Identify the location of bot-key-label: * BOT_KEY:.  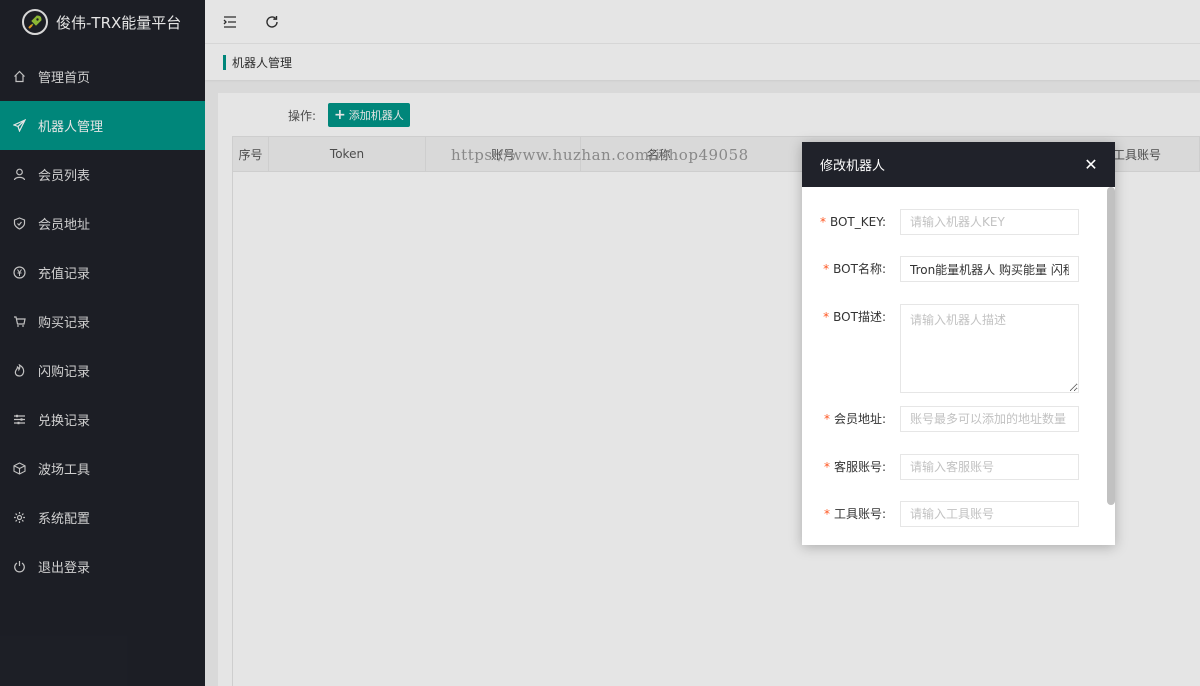
(851, 222).